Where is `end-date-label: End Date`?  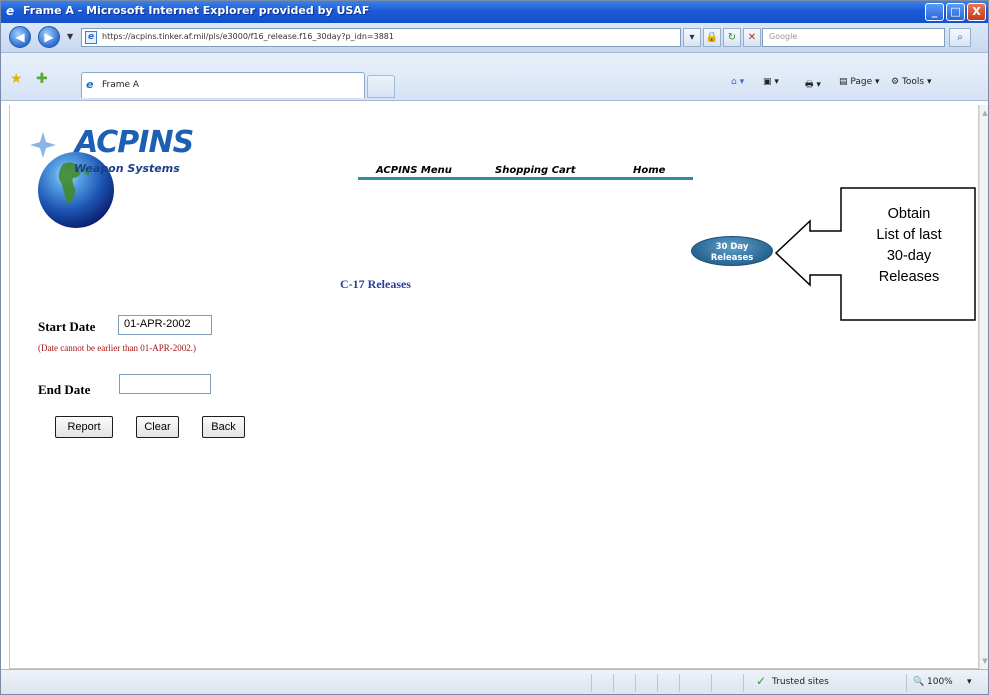
end-date-label: End Date is located at coordinates (64, 389).